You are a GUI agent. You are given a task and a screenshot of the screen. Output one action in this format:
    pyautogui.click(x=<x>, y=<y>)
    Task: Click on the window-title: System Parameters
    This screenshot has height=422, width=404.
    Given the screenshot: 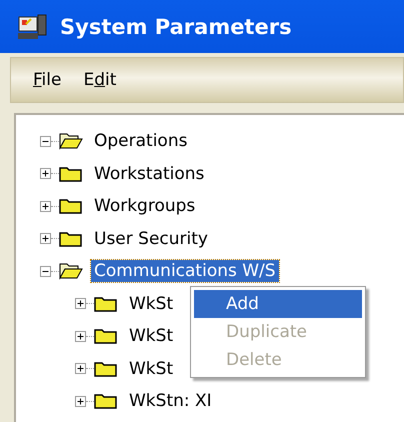 What is the action you would take?
    pyautogui.click(x=176, y=26)
    